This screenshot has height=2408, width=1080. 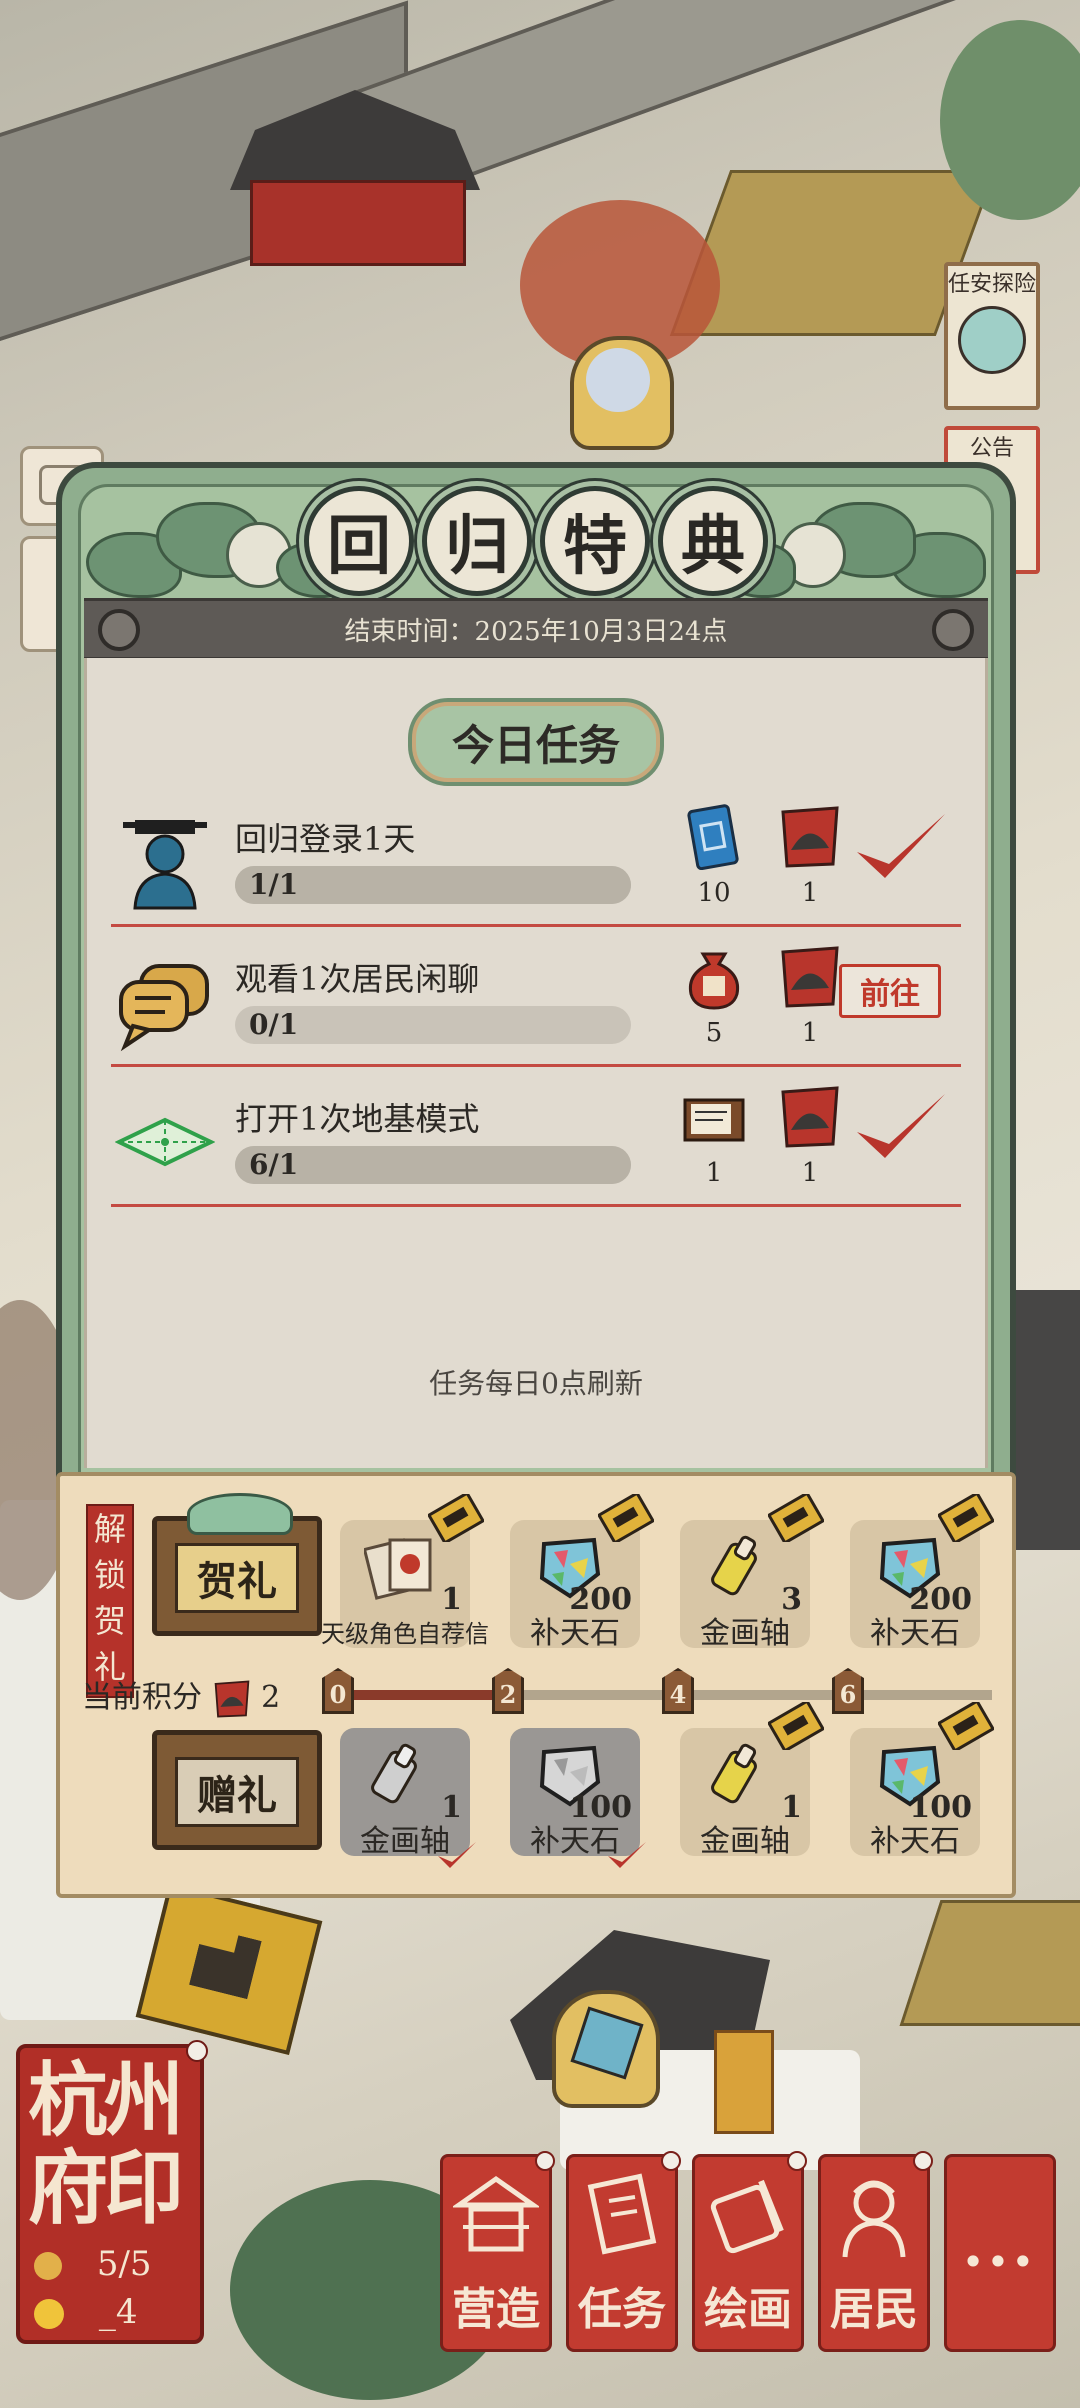 I want to click on premium-reward-slot: 1 天级角色自荐信, so click(x=405, y=1571).